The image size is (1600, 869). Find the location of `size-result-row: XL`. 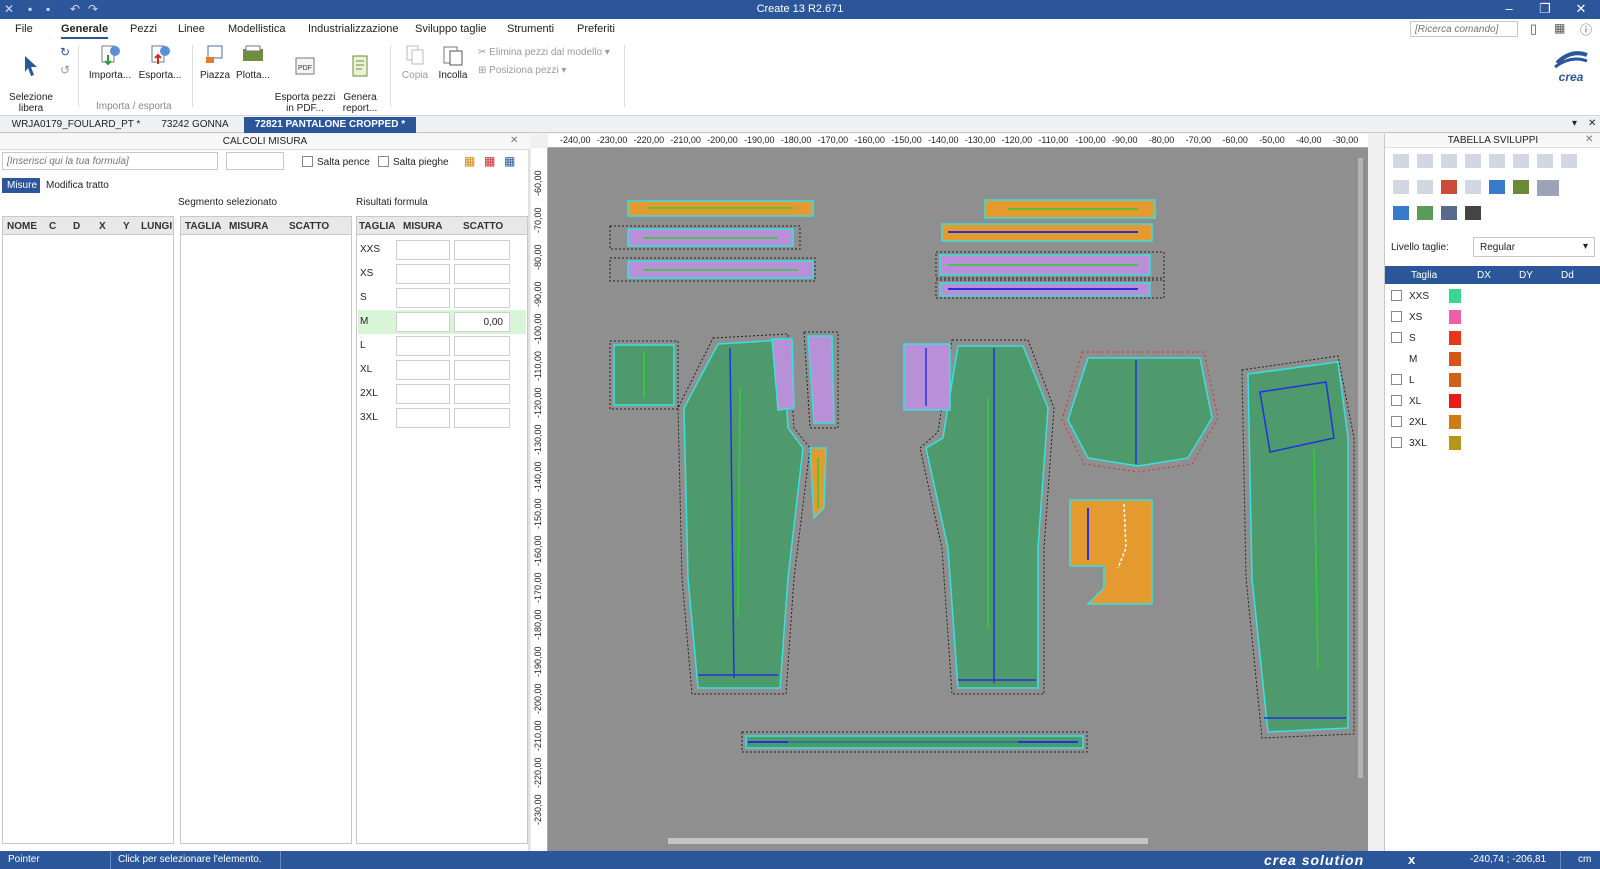

size-result-row: XL is located at coordinates (442, 370).